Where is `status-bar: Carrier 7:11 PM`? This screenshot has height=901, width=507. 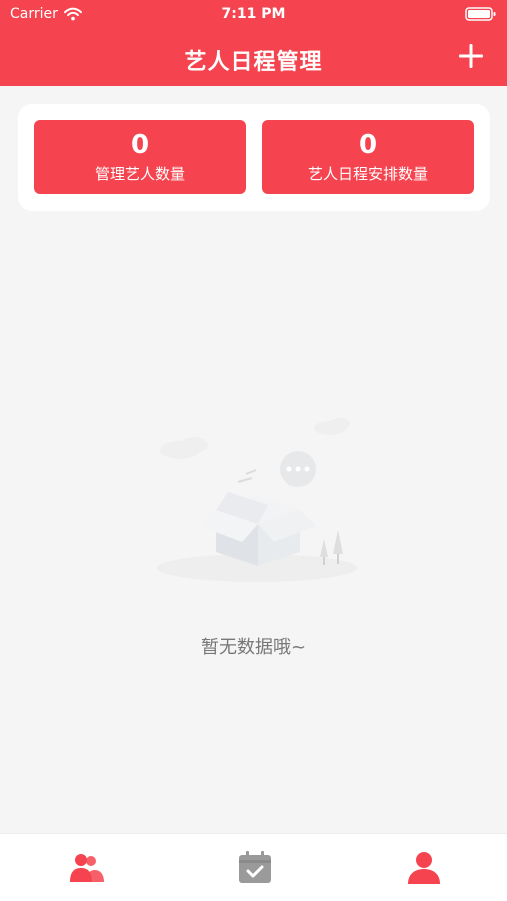
status-bar: Carrier 7:11 PM is located at coordinates (253, 15).